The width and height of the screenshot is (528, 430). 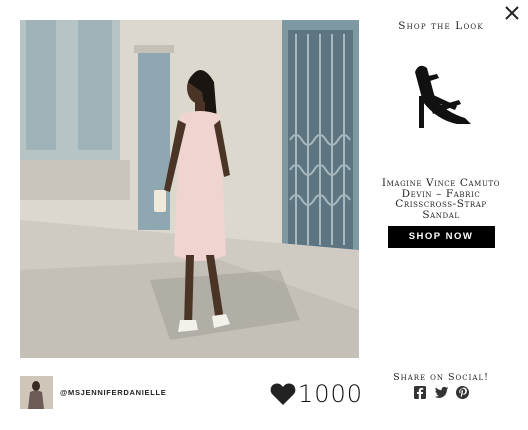 What do you see at coordinates (420, 392) in the screenshot?
I see `facebook-icon` at bounding box center [420, 392].